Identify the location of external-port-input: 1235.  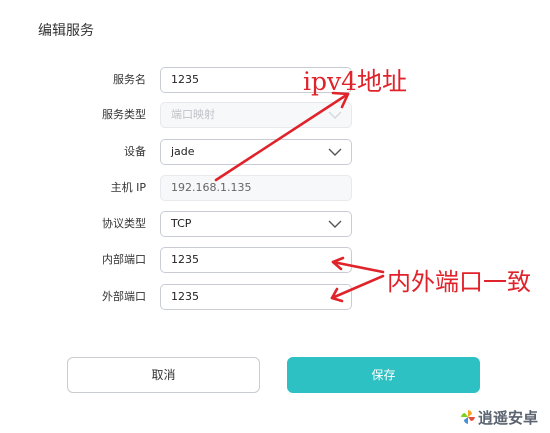
(256, 297).